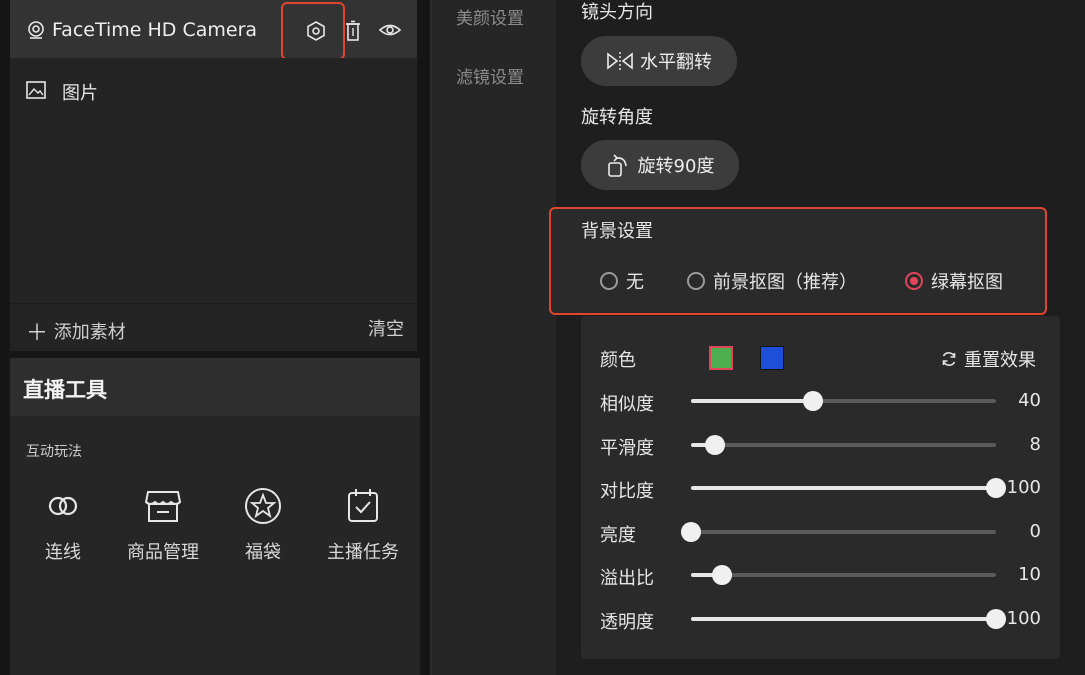  I want to click on source-title: FaceTime HD Camera, so click(155, 30).